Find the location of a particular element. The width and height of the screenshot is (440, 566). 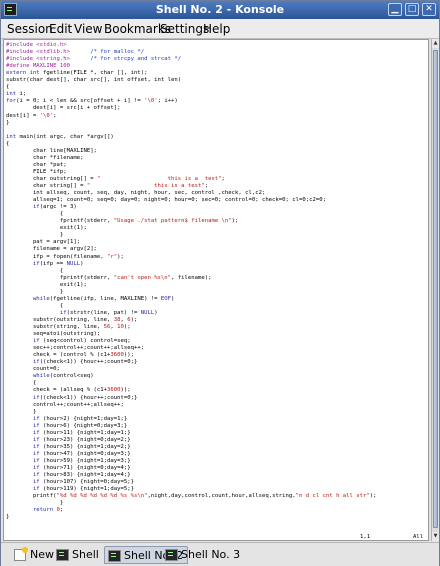

code-token: (hour>23) {night=0;day=2;} is located at coordinates (85, 439).